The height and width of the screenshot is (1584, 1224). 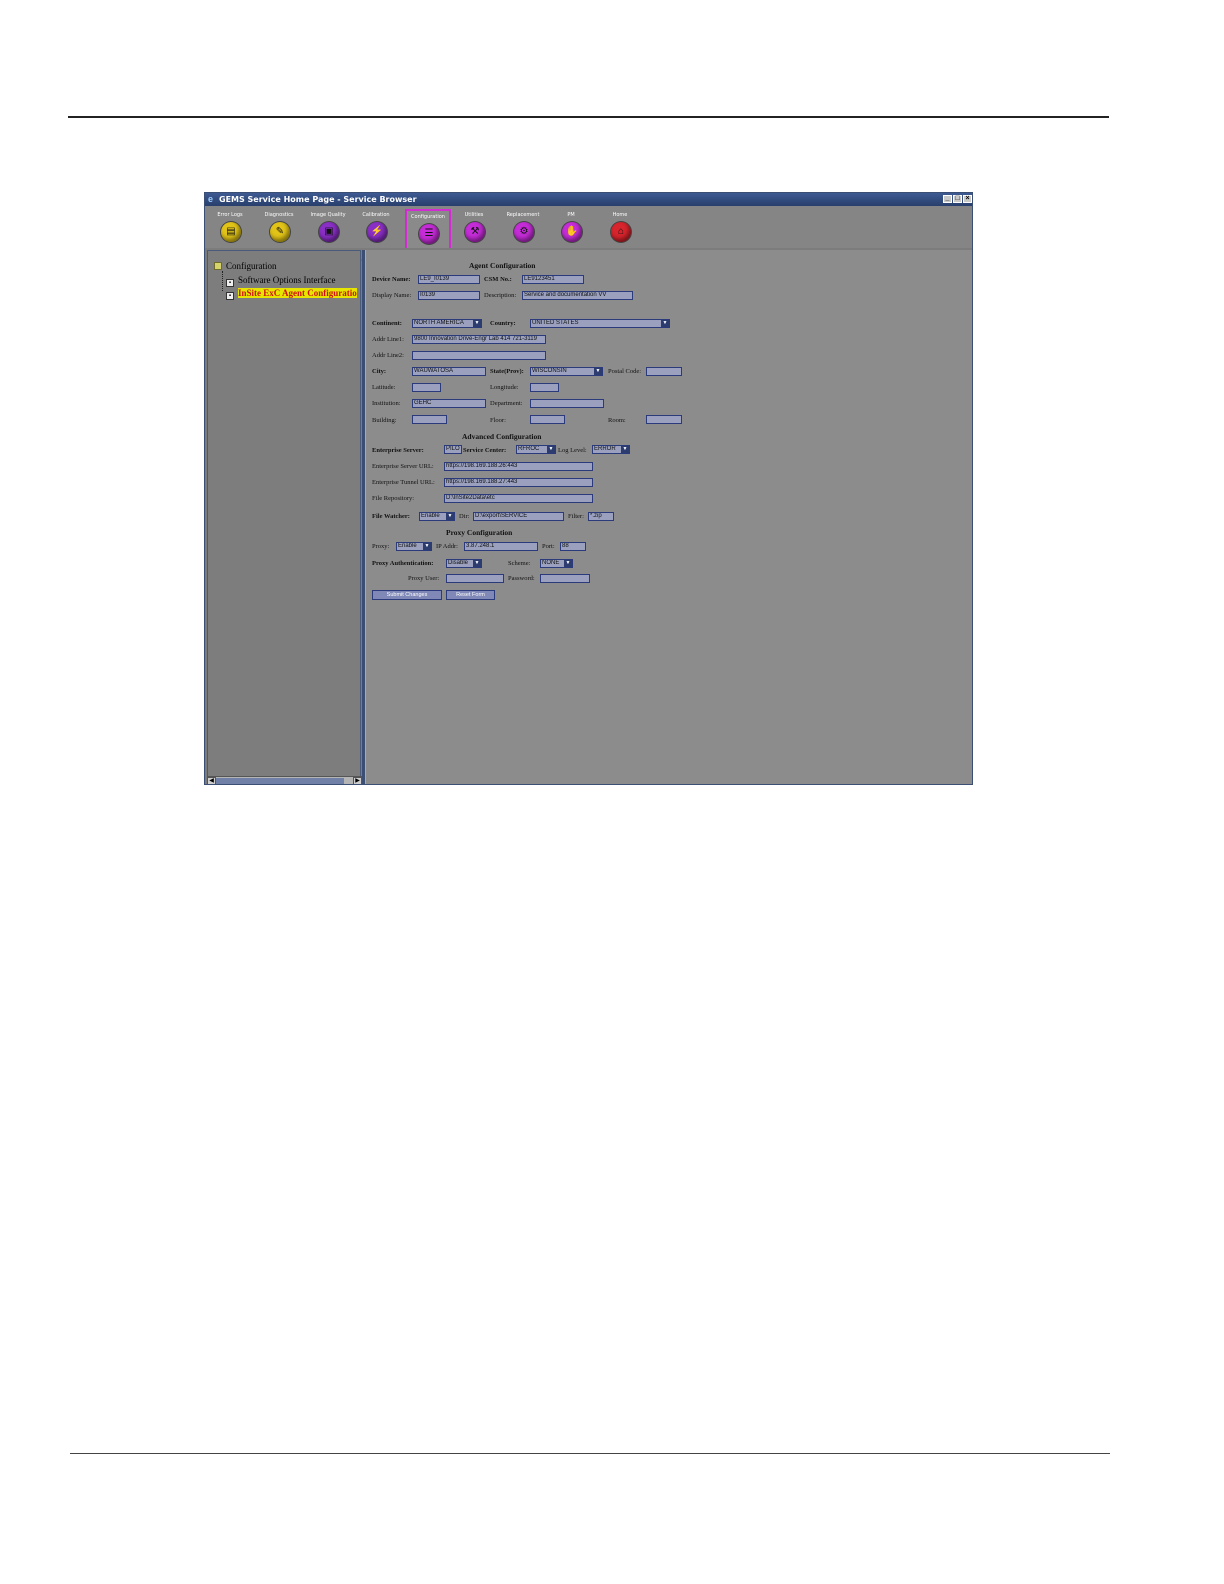 I want to click on room-label: Room:, so click(x=617, y=420).